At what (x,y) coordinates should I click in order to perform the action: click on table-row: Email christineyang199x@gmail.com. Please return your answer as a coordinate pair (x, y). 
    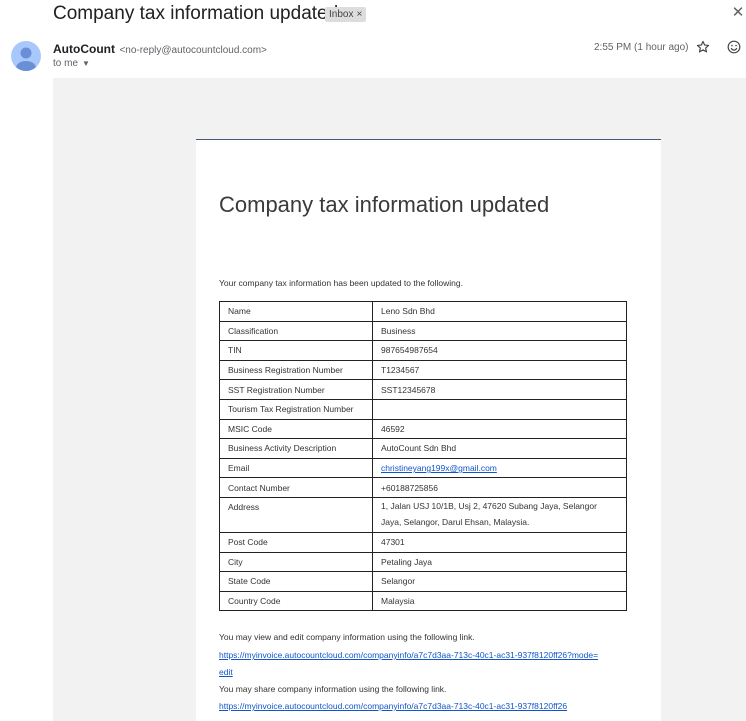
    Looking at the image, I should click on (423, 468).